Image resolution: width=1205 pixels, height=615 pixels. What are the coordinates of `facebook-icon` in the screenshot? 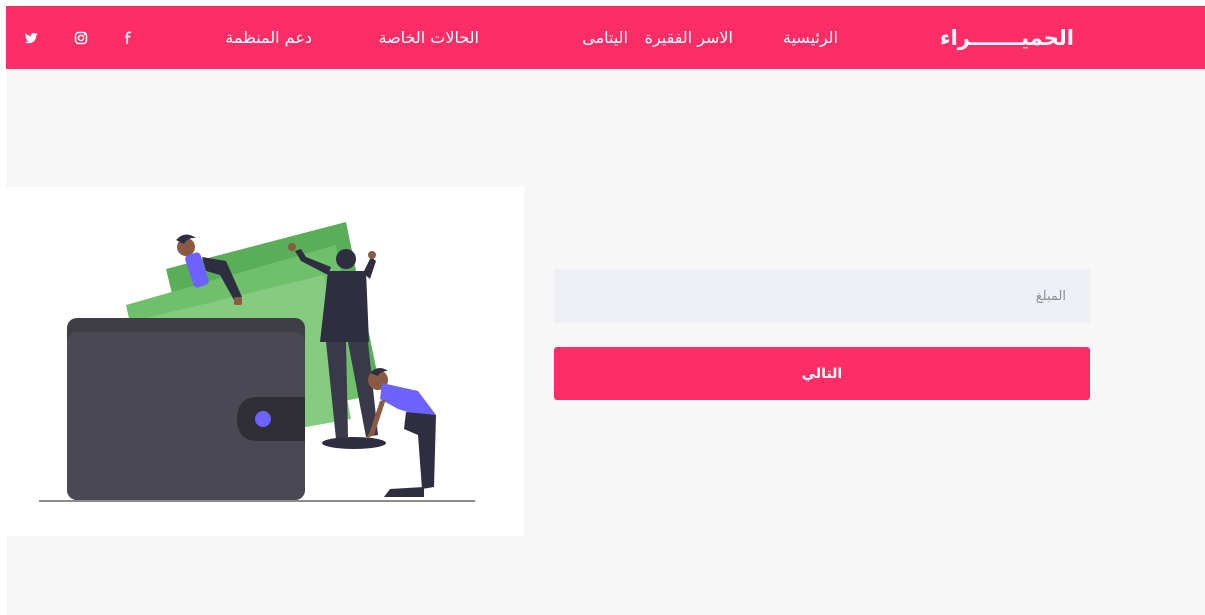 It's located at (128, 38).